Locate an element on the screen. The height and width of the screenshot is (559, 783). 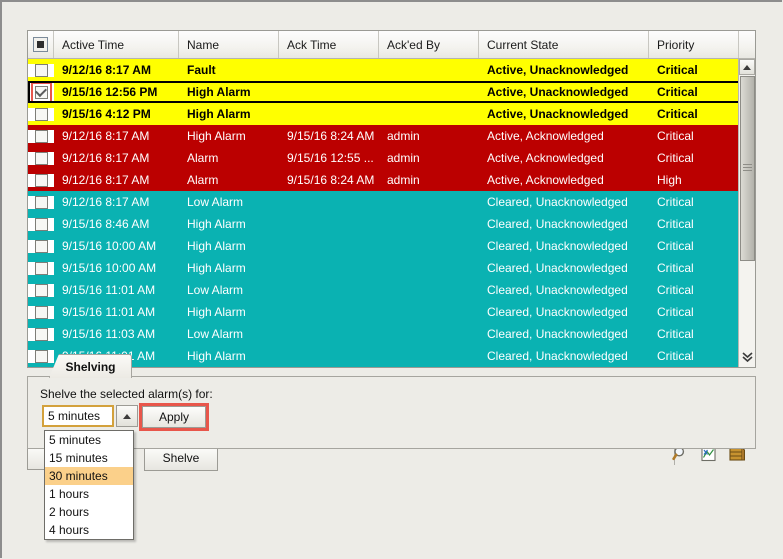
scroll-down-button is located at coordinates (747, 356).